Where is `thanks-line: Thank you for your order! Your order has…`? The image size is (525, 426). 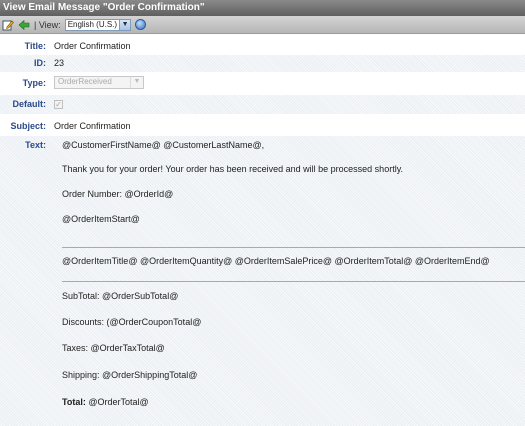 thanks-line: Thank you for your order! Your order has… is located at coordinates (233, 169).